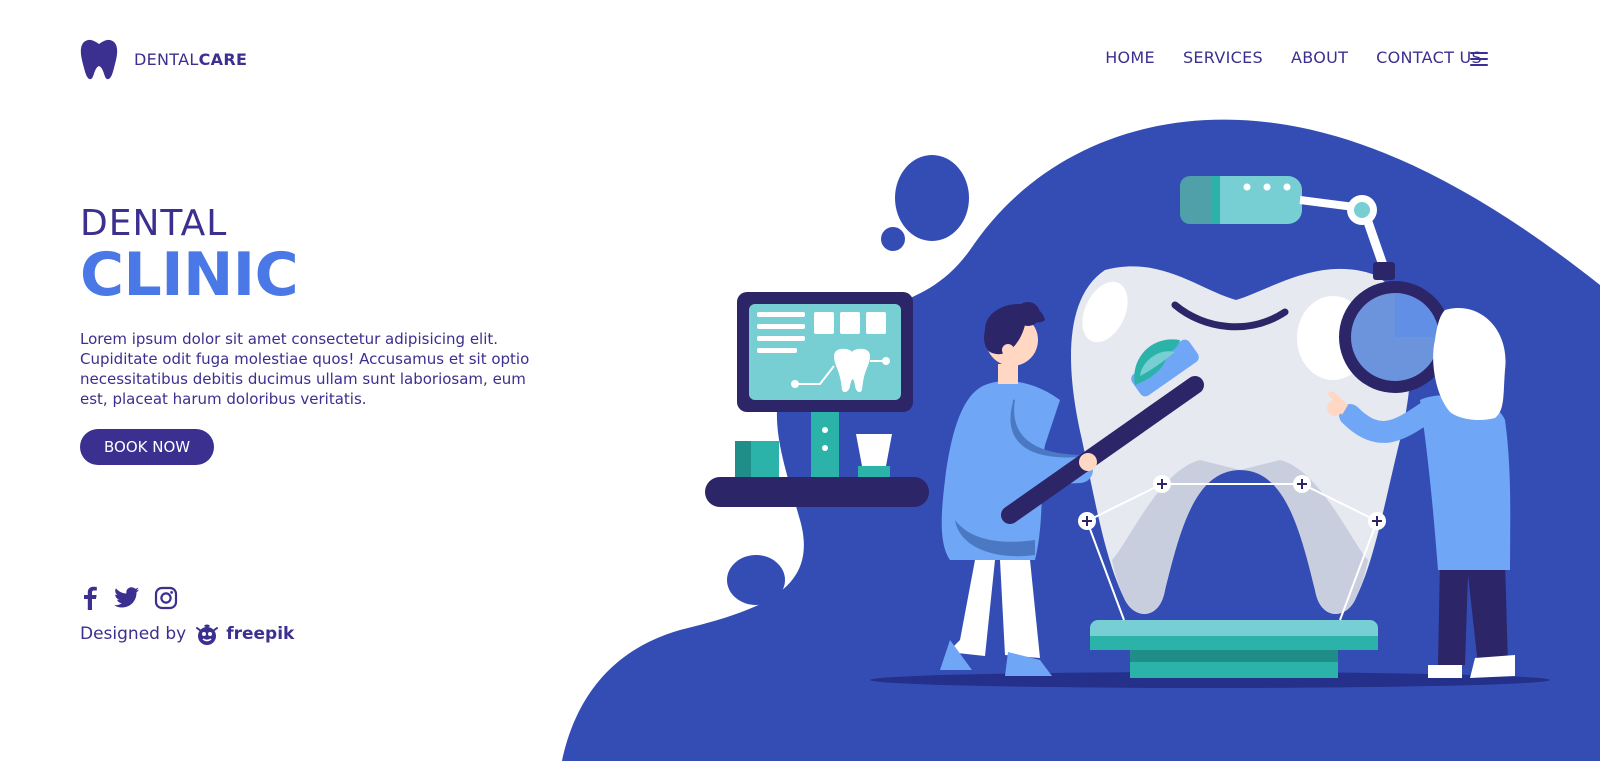 The image size is (1600, 761). I want to click on hamburger-menu-icon, so click(1479, 59).